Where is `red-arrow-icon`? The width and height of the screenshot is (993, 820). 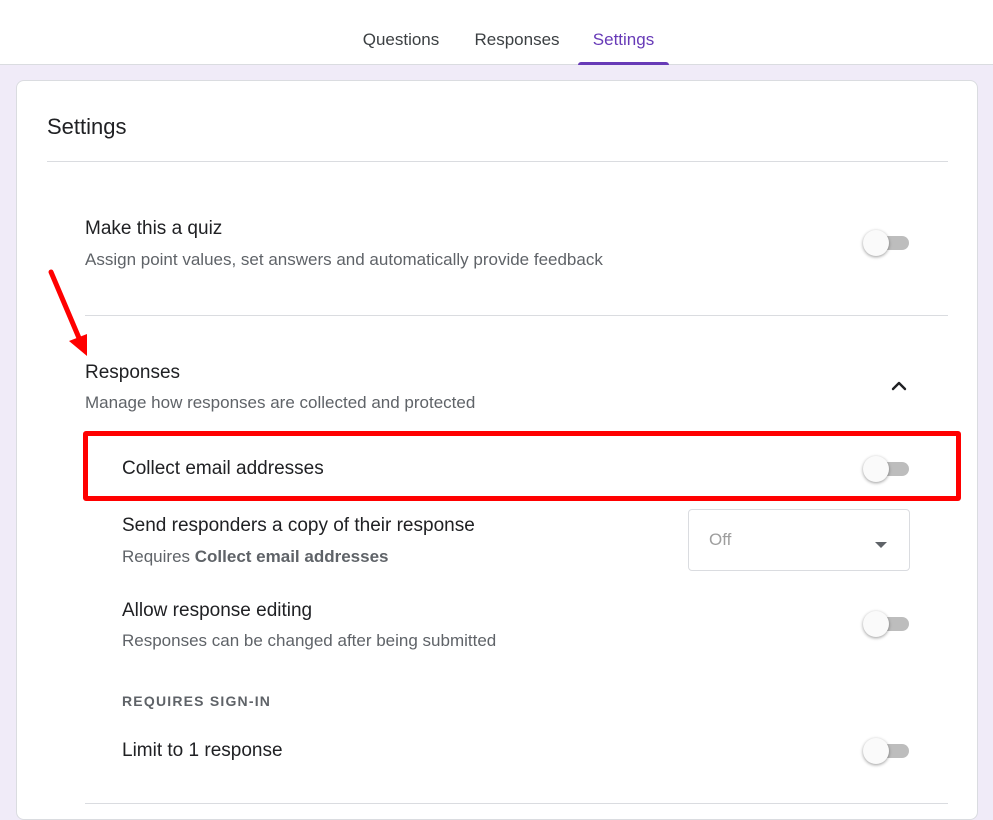
red-arrow-icon is located at coordinates (70, 315).